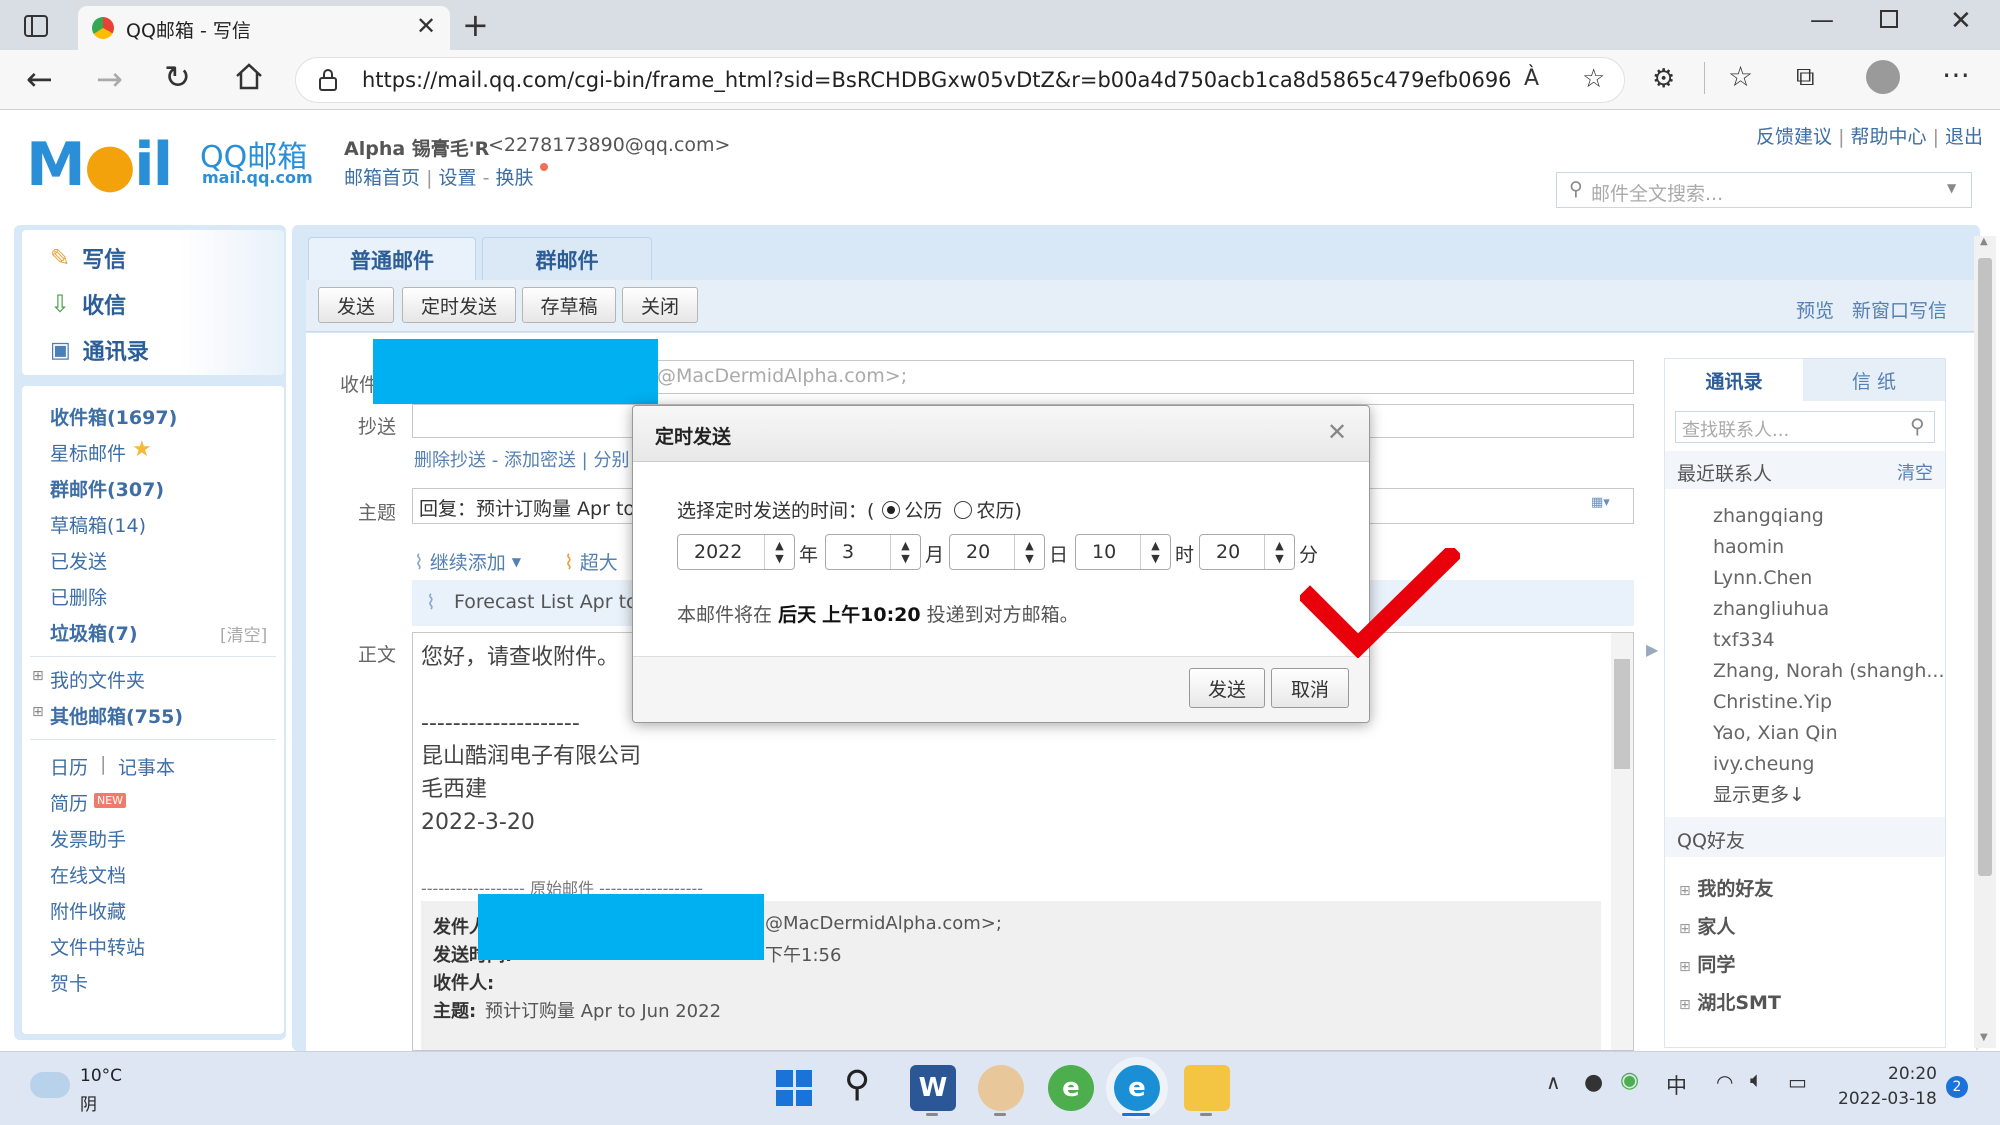 Image resolution: width=2000 pixels, height=1125 pixels. Describe the element at coordinates (1730, 966) in the screenshot. I see `friend-group: ⊞ 同学` at that location.